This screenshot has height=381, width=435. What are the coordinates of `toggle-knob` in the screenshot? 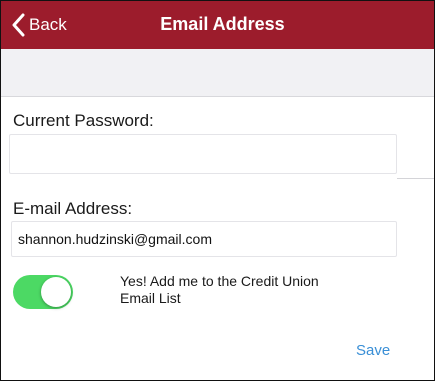 It's located at (56, 292).